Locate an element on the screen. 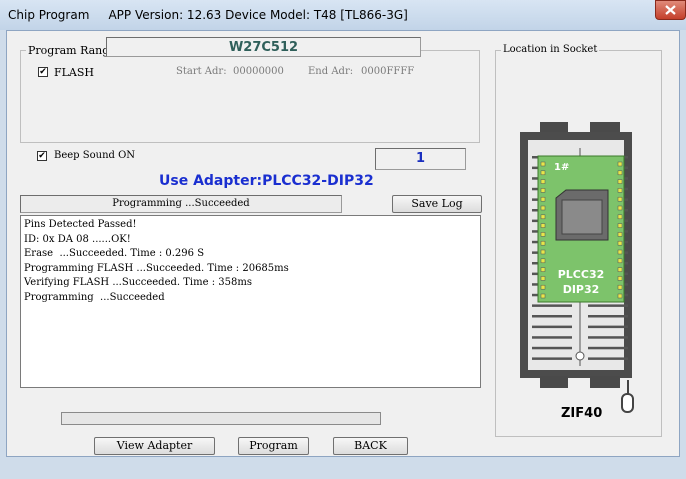 The width and height of the screenshot is (686, 479). status-bar: Programming ...Succeeded is located at coordinates (181, 204).